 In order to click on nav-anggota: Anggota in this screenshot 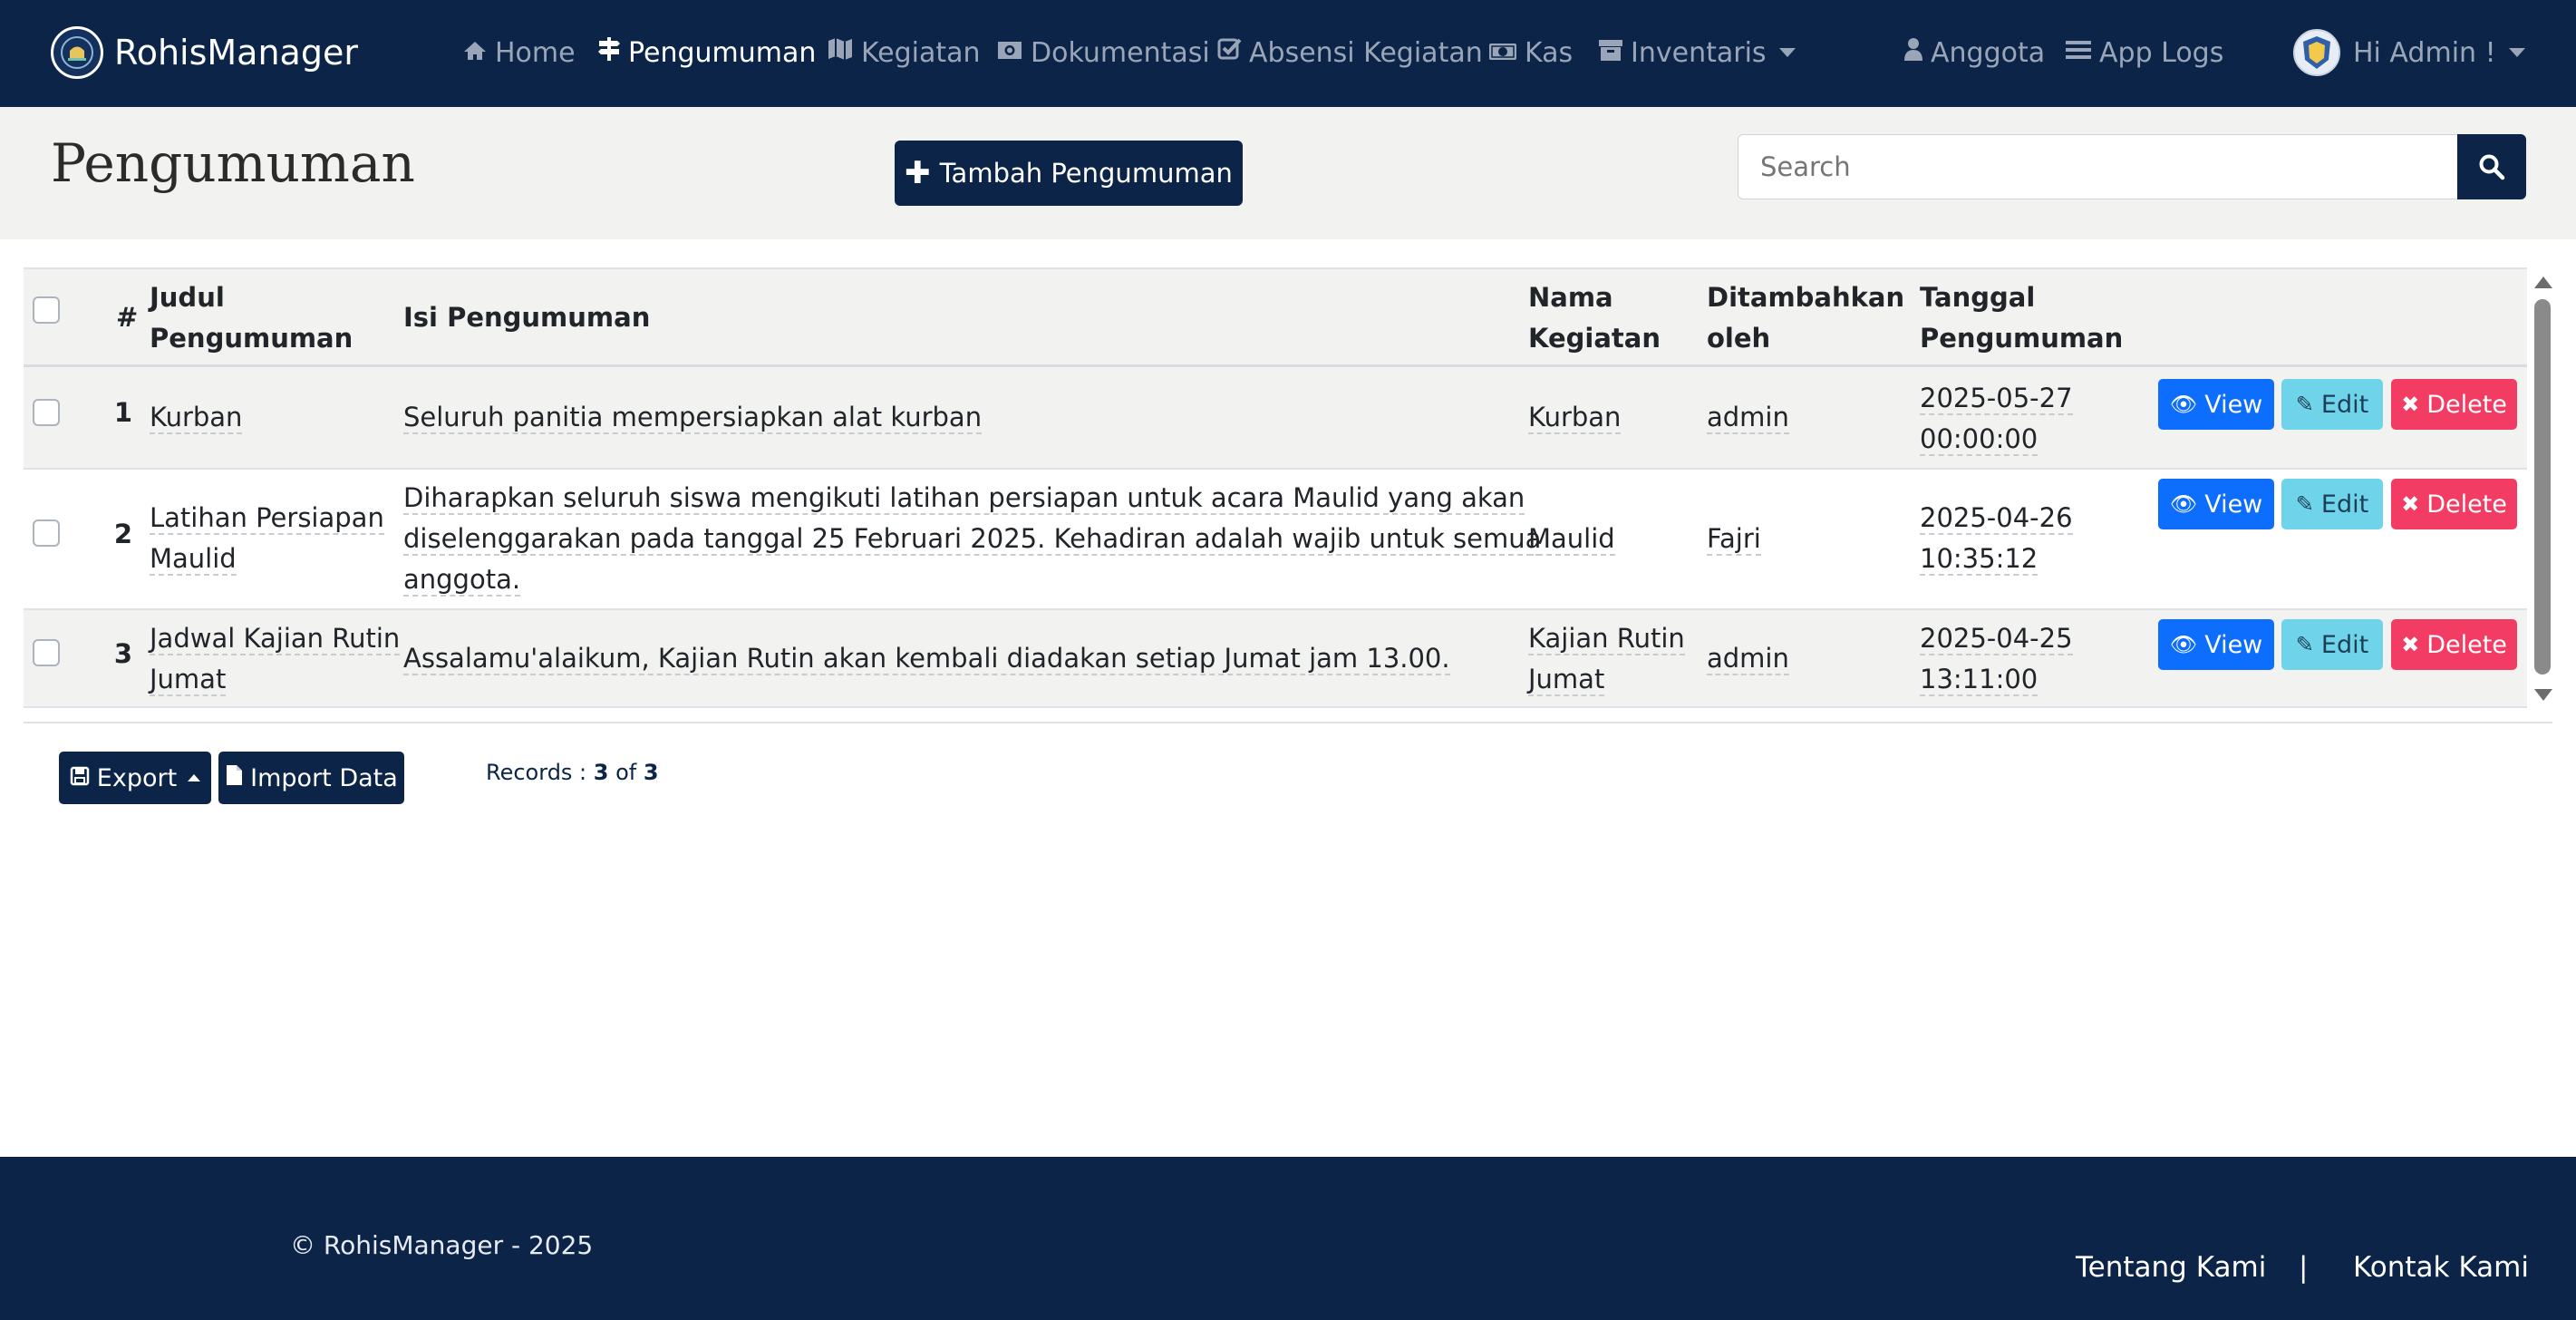, I will do `click(1974, 52)`.